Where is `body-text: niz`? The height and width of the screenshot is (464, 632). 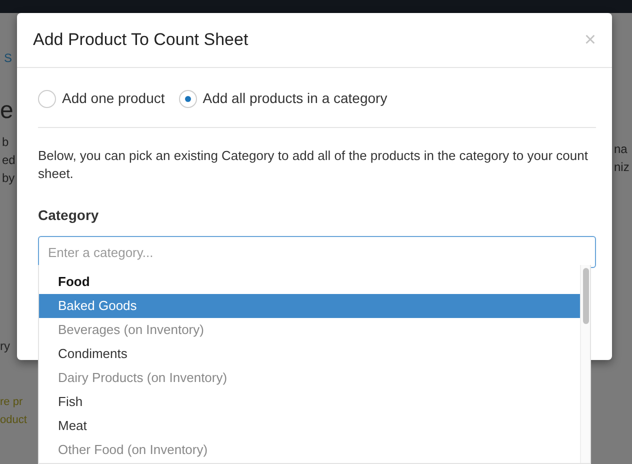
body-text: niz is located at coordinates (622, 167).